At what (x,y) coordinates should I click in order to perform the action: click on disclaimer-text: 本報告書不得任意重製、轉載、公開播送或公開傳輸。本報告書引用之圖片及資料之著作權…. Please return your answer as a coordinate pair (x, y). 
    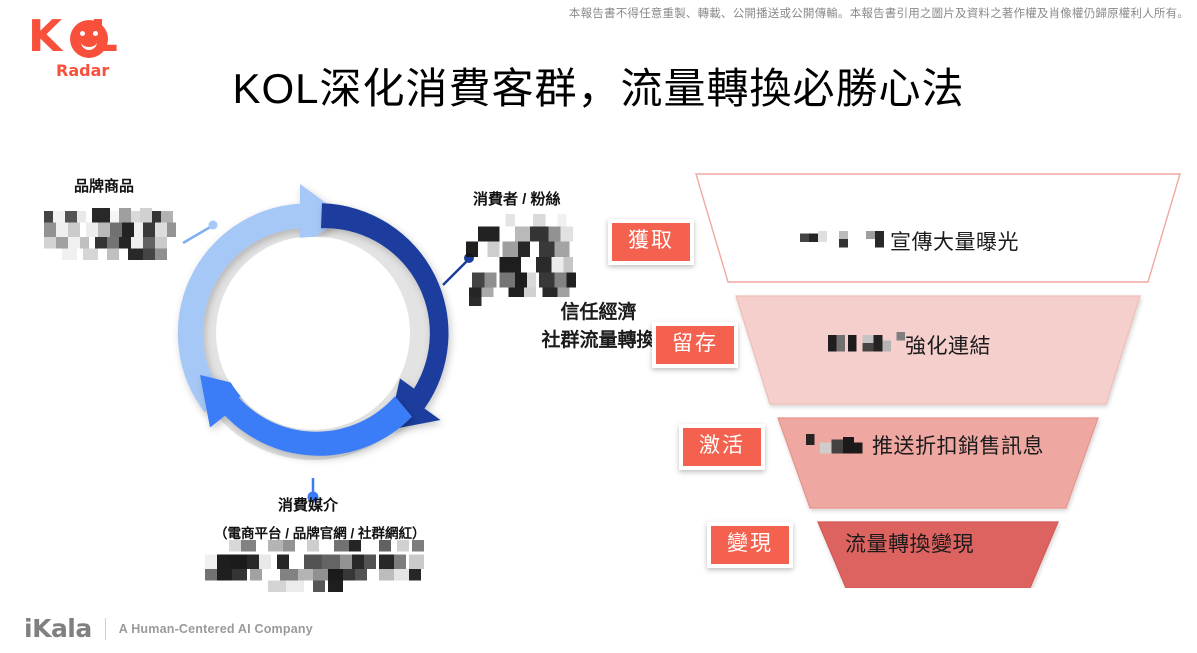
    Looking at the image, I should click on (878, 14).